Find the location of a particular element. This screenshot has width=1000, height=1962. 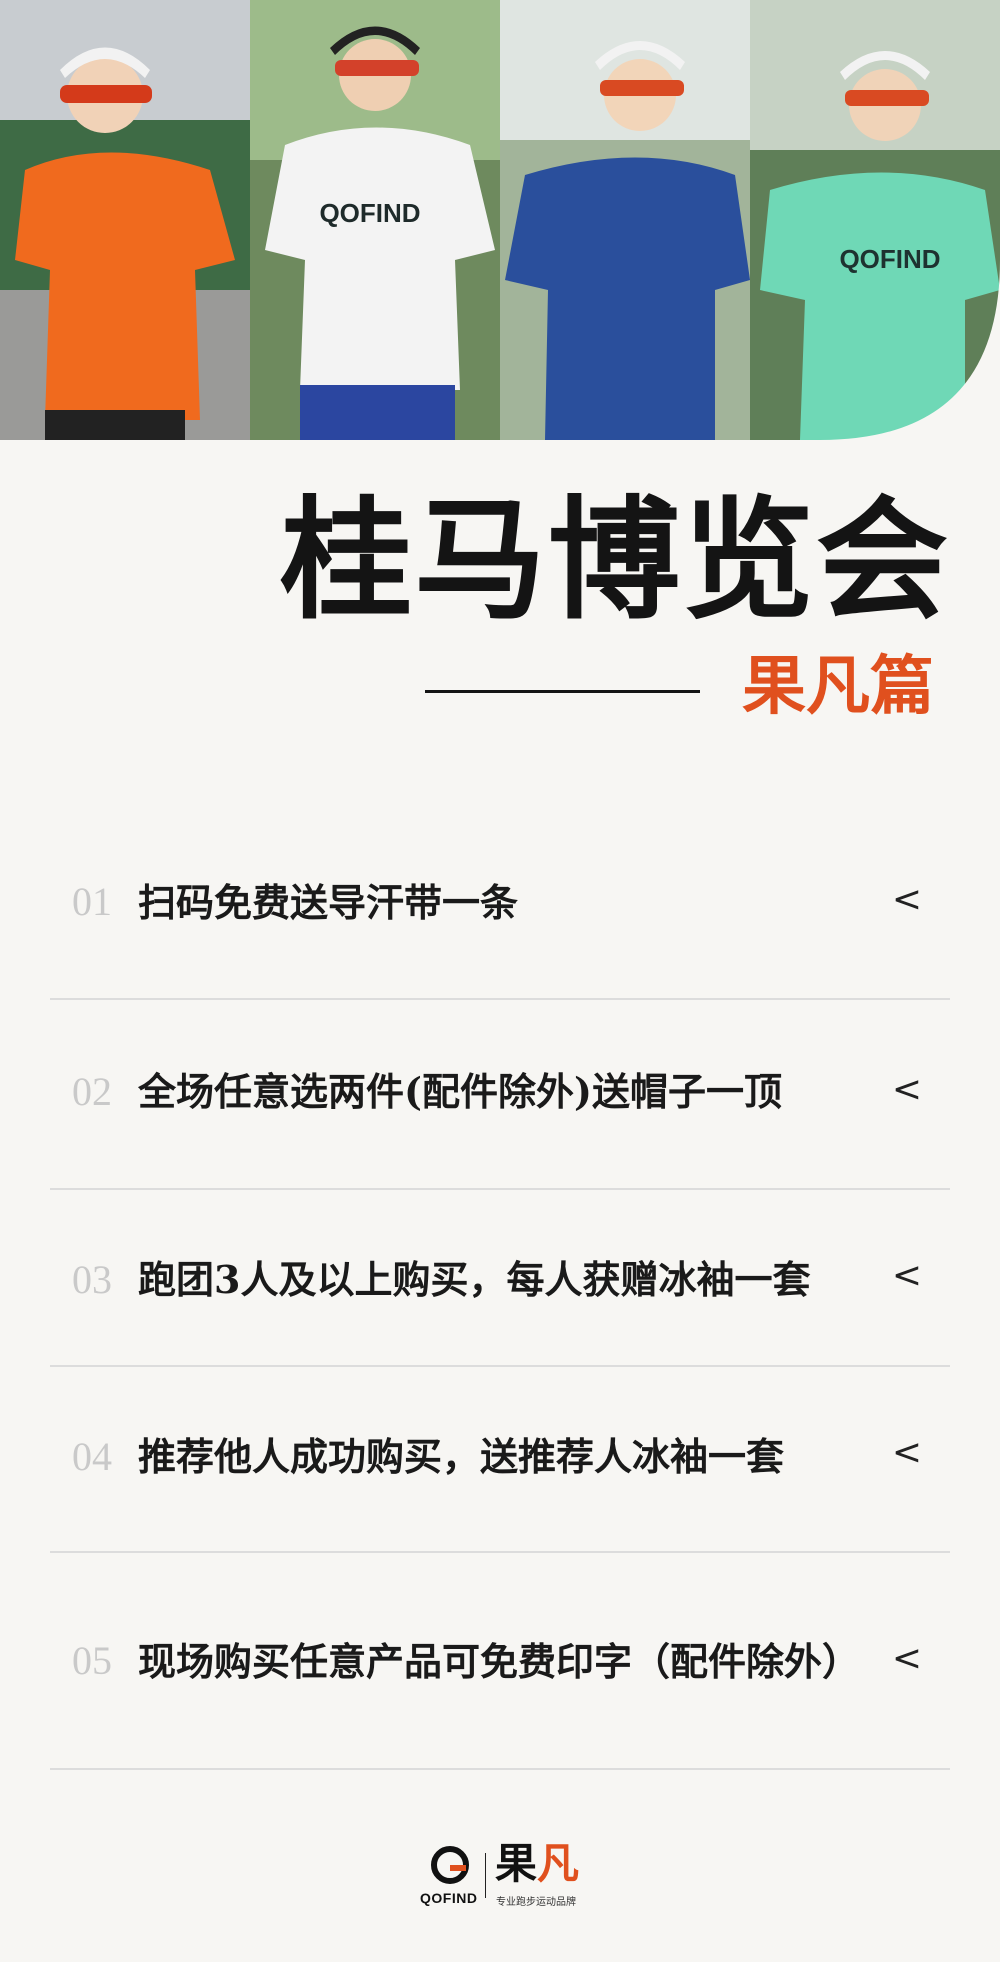

offer-item-05: 05 现场购买任意产品可免费印字（配件除外） < is located at coordinates (500, 1661).